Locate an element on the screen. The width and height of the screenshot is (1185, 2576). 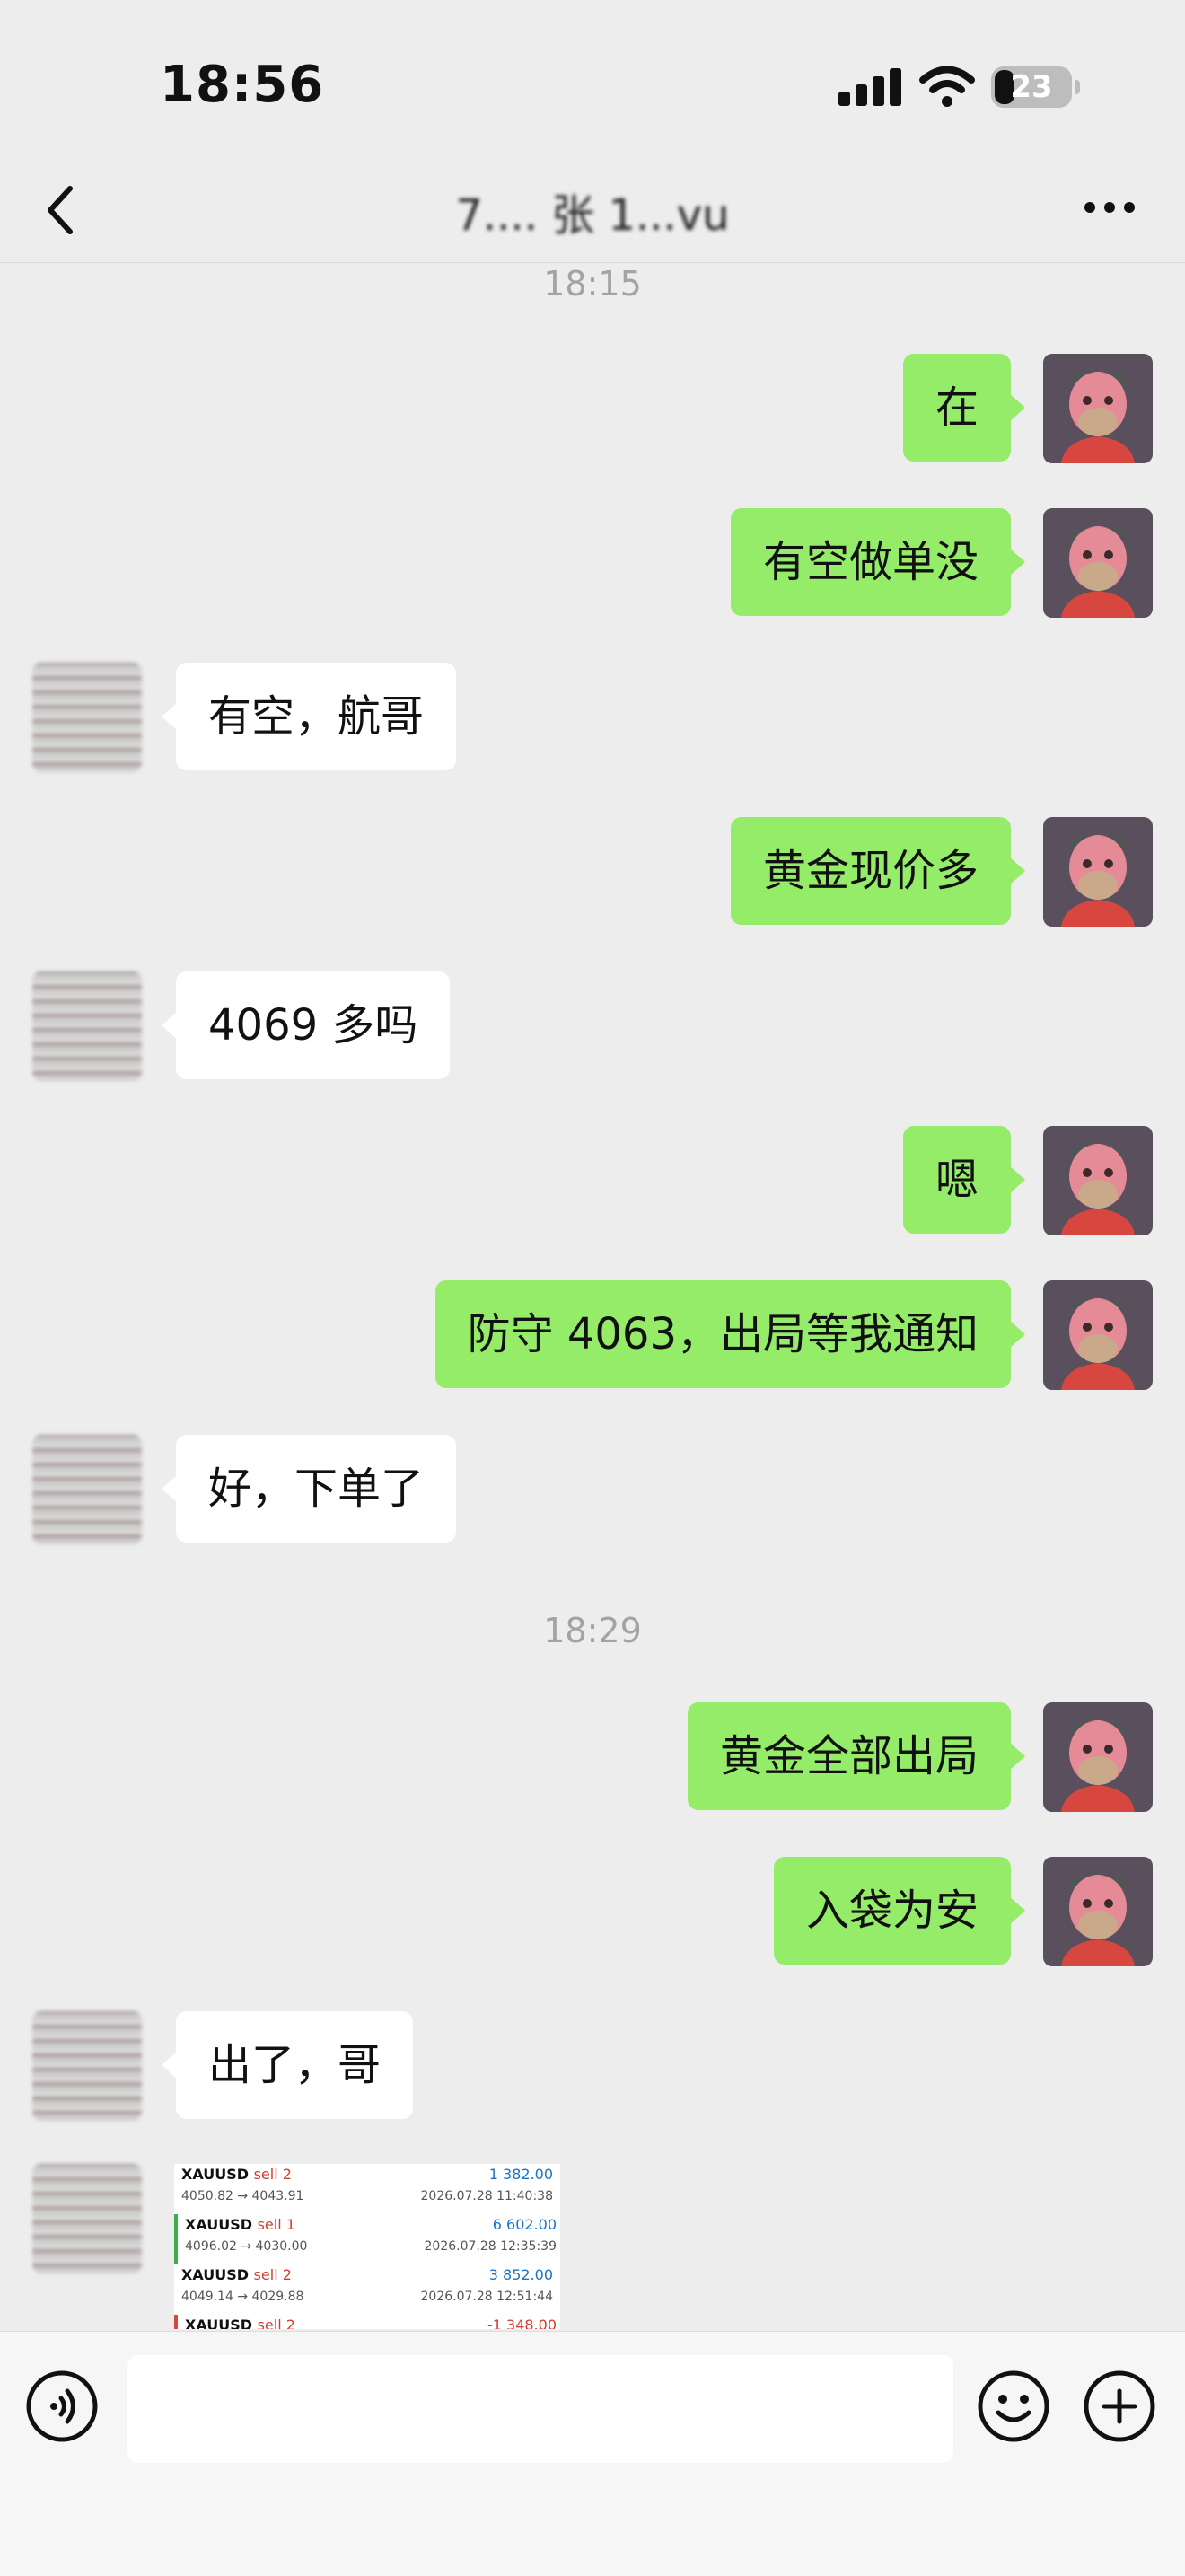
status-time: 18:56 is located at coordinates (242, 85).